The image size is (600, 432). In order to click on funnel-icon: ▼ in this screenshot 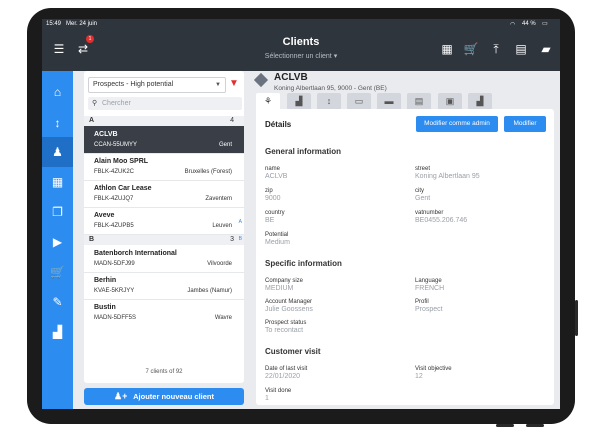, I will do `click(234, 84)`.